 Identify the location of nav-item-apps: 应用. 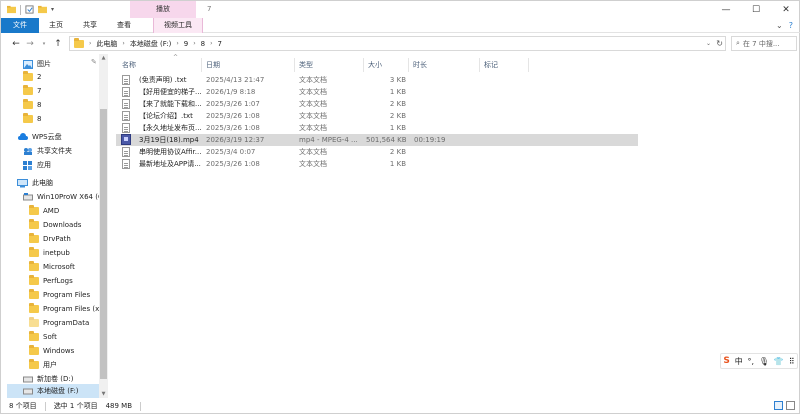
(37, 165).